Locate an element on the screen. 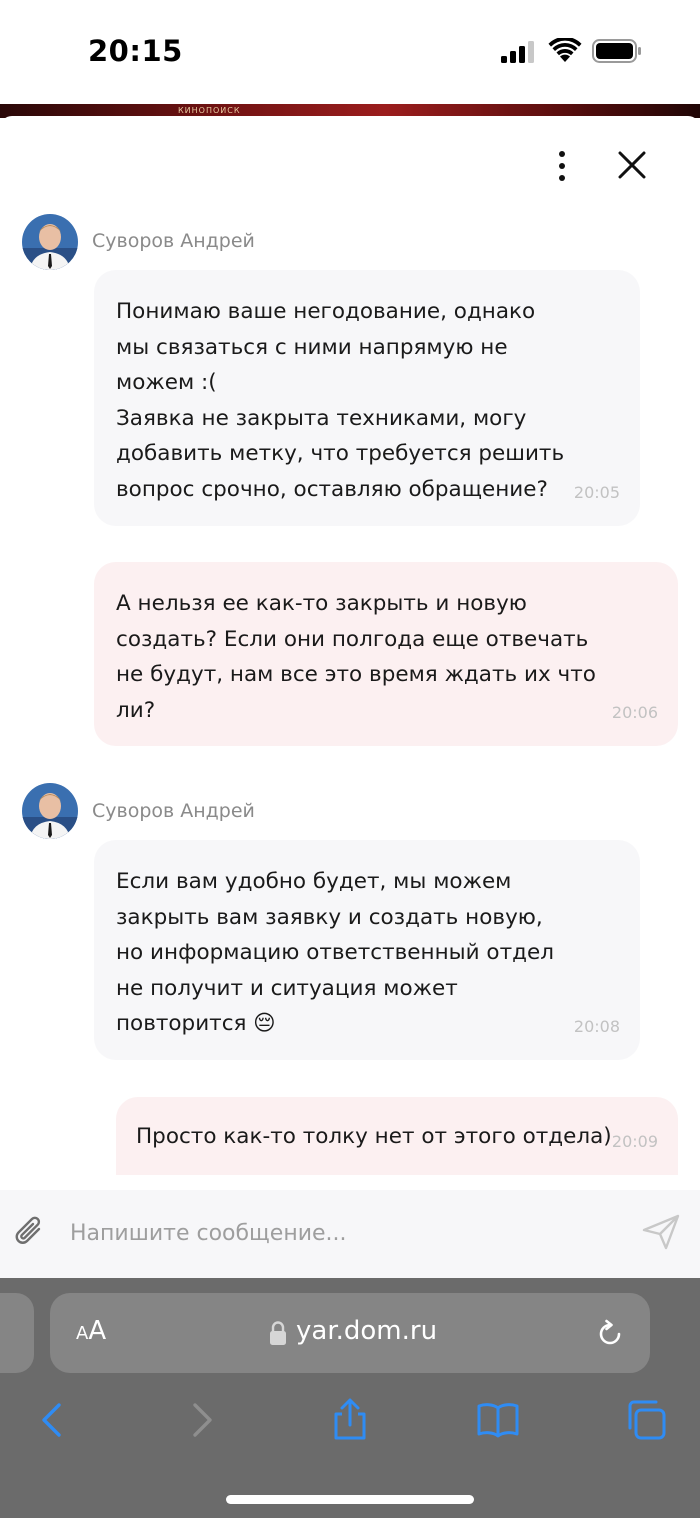 Image resolution: width=700 pixels, height=1518 pixels. close-icon is located at coordinates (632, 165).